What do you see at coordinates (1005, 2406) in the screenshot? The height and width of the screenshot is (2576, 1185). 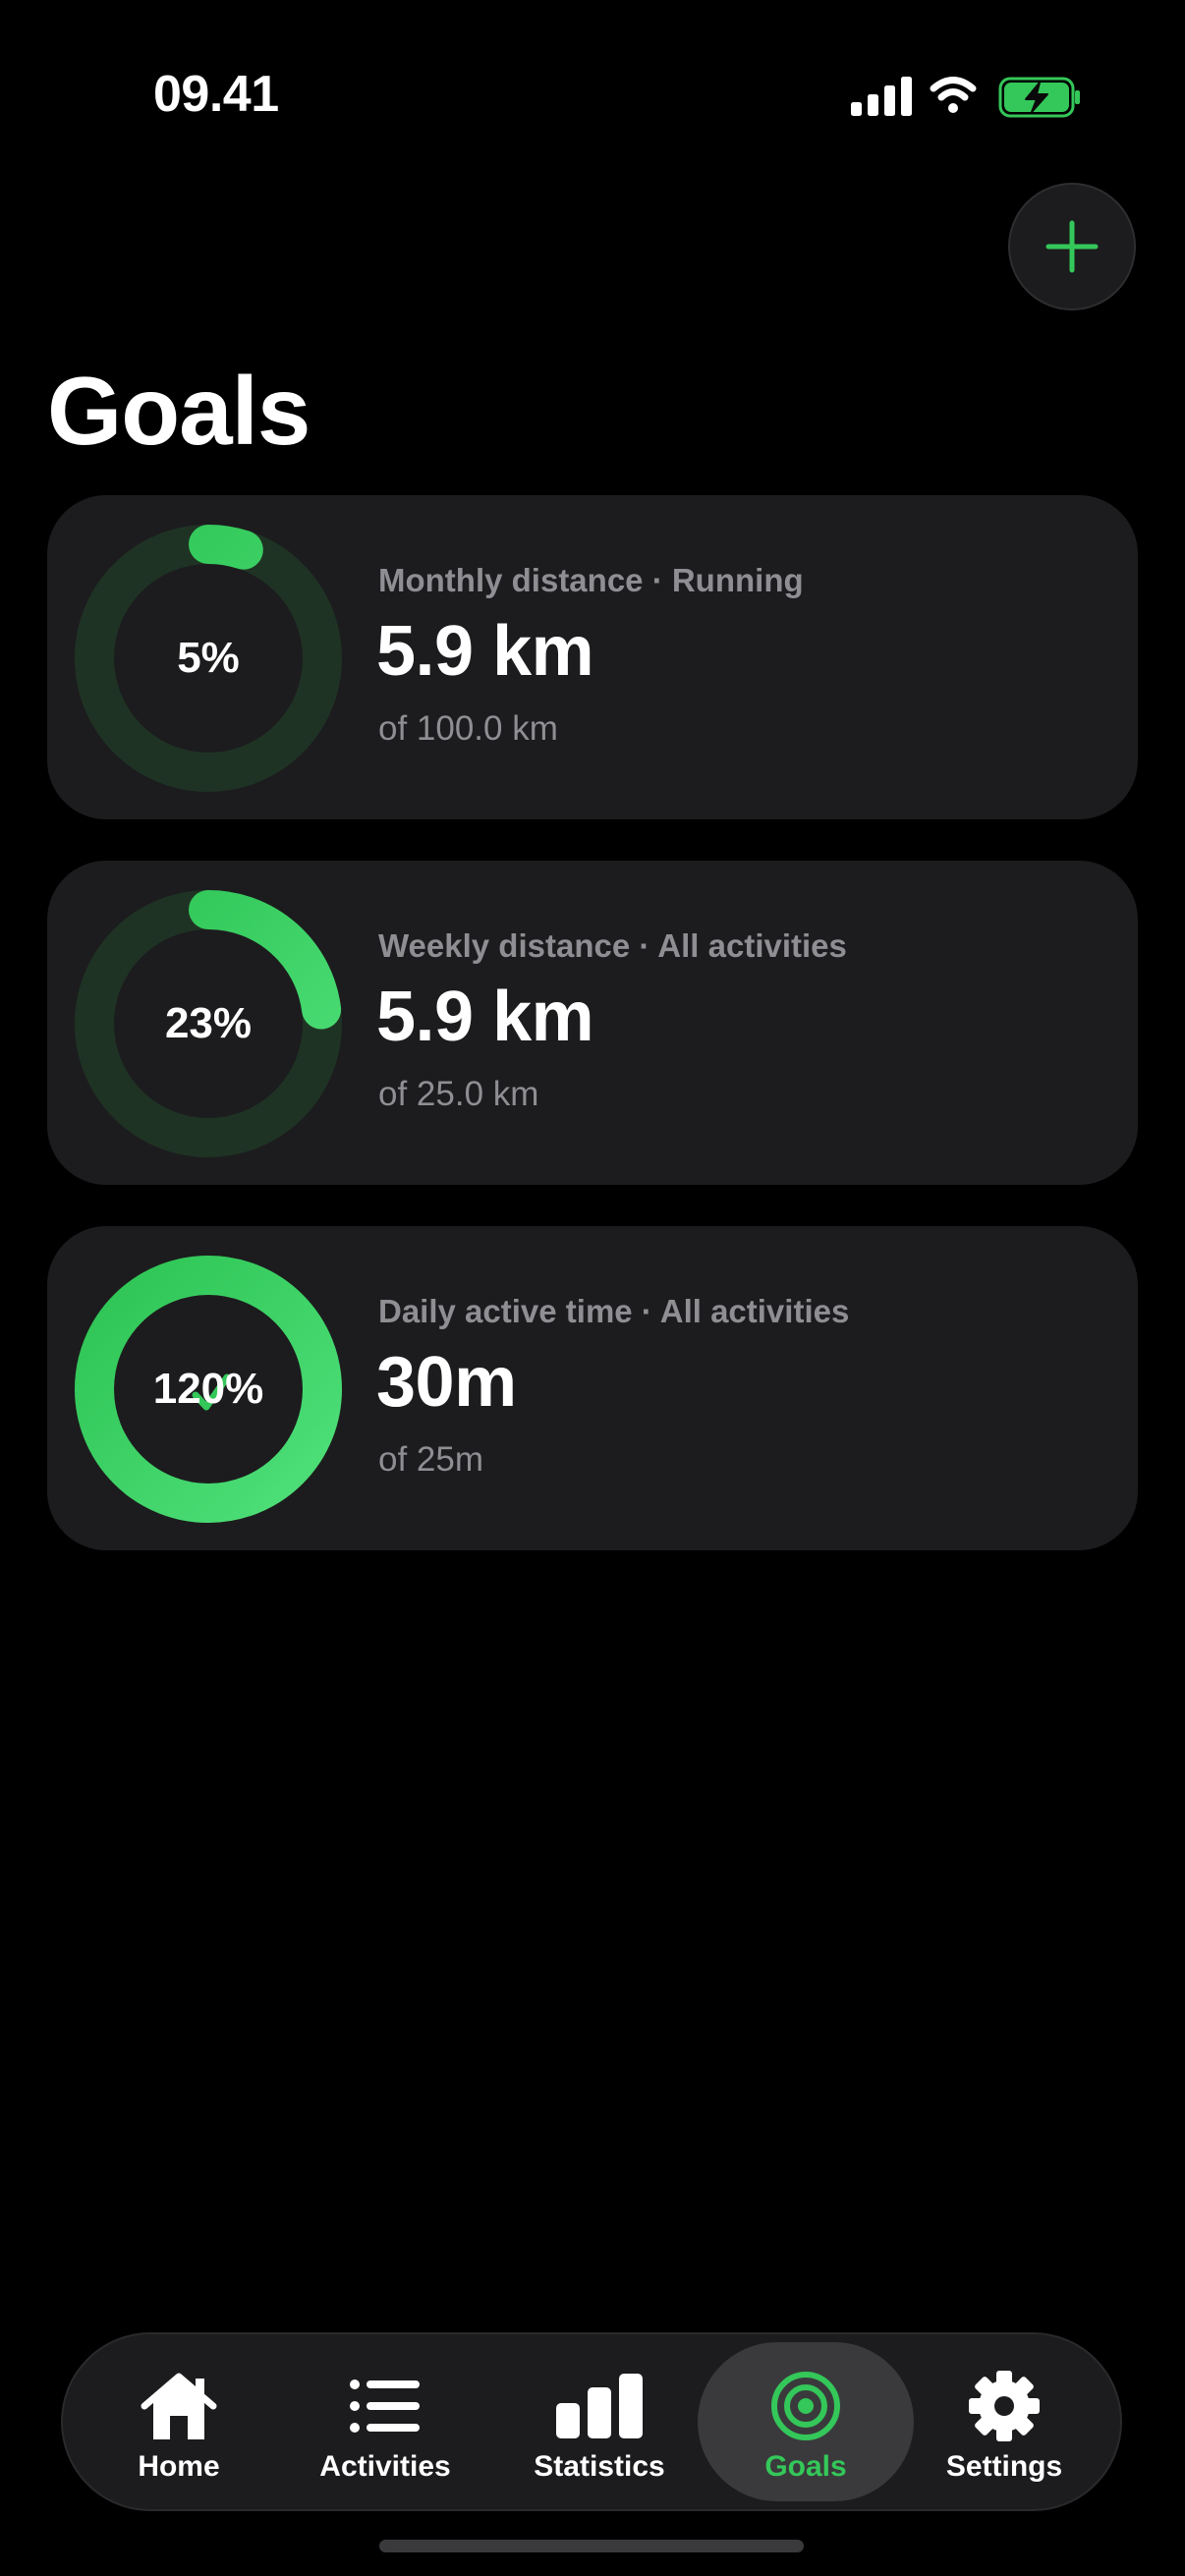 I see `gear-icon` at bounding box center [1005, 2406].